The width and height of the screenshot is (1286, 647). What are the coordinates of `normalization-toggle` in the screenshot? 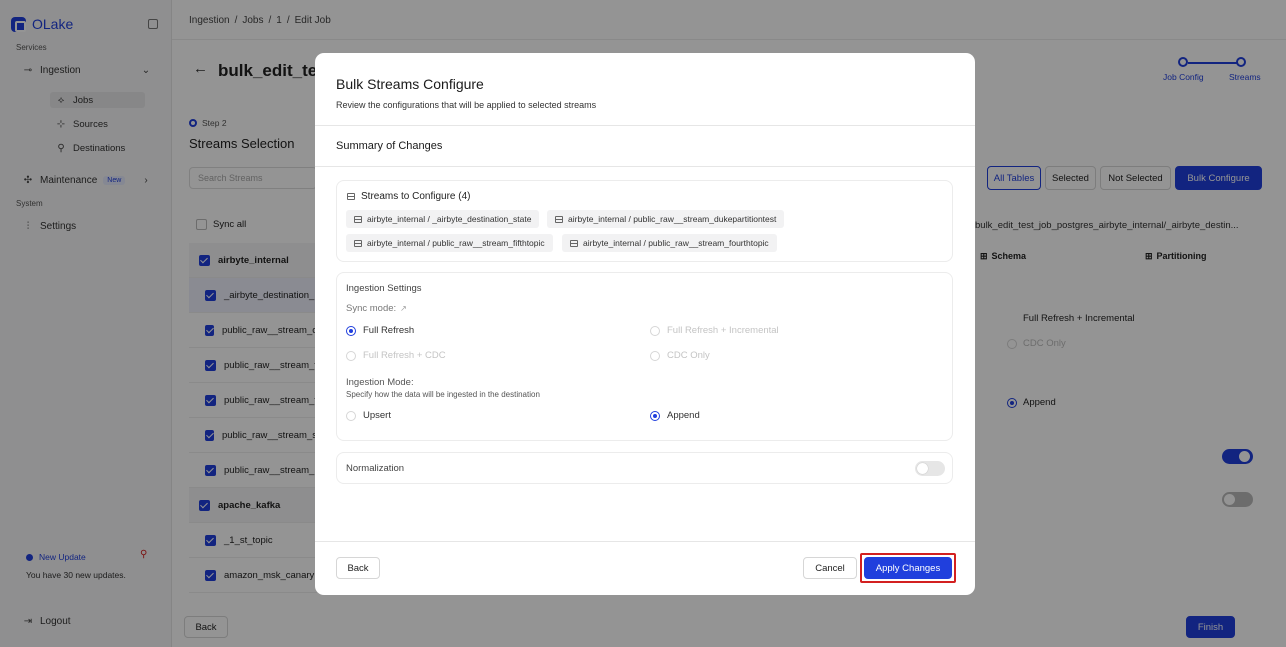 It's located at (930, 468).